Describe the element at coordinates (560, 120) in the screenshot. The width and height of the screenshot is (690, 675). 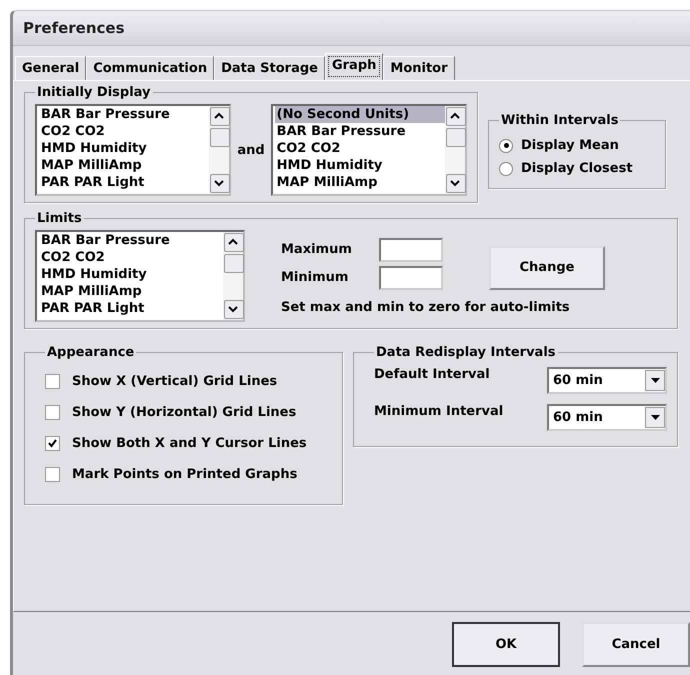
I see `group-title: Within Intervals` at that location.